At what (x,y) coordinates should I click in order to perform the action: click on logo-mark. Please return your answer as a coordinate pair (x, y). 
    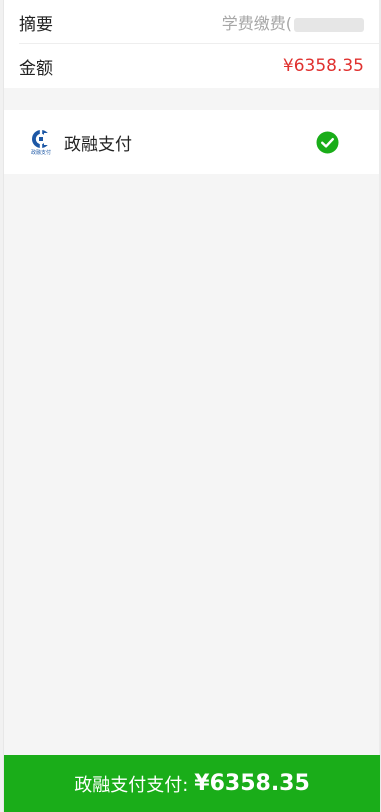
    Looking at the image, I should click on (41, 138).